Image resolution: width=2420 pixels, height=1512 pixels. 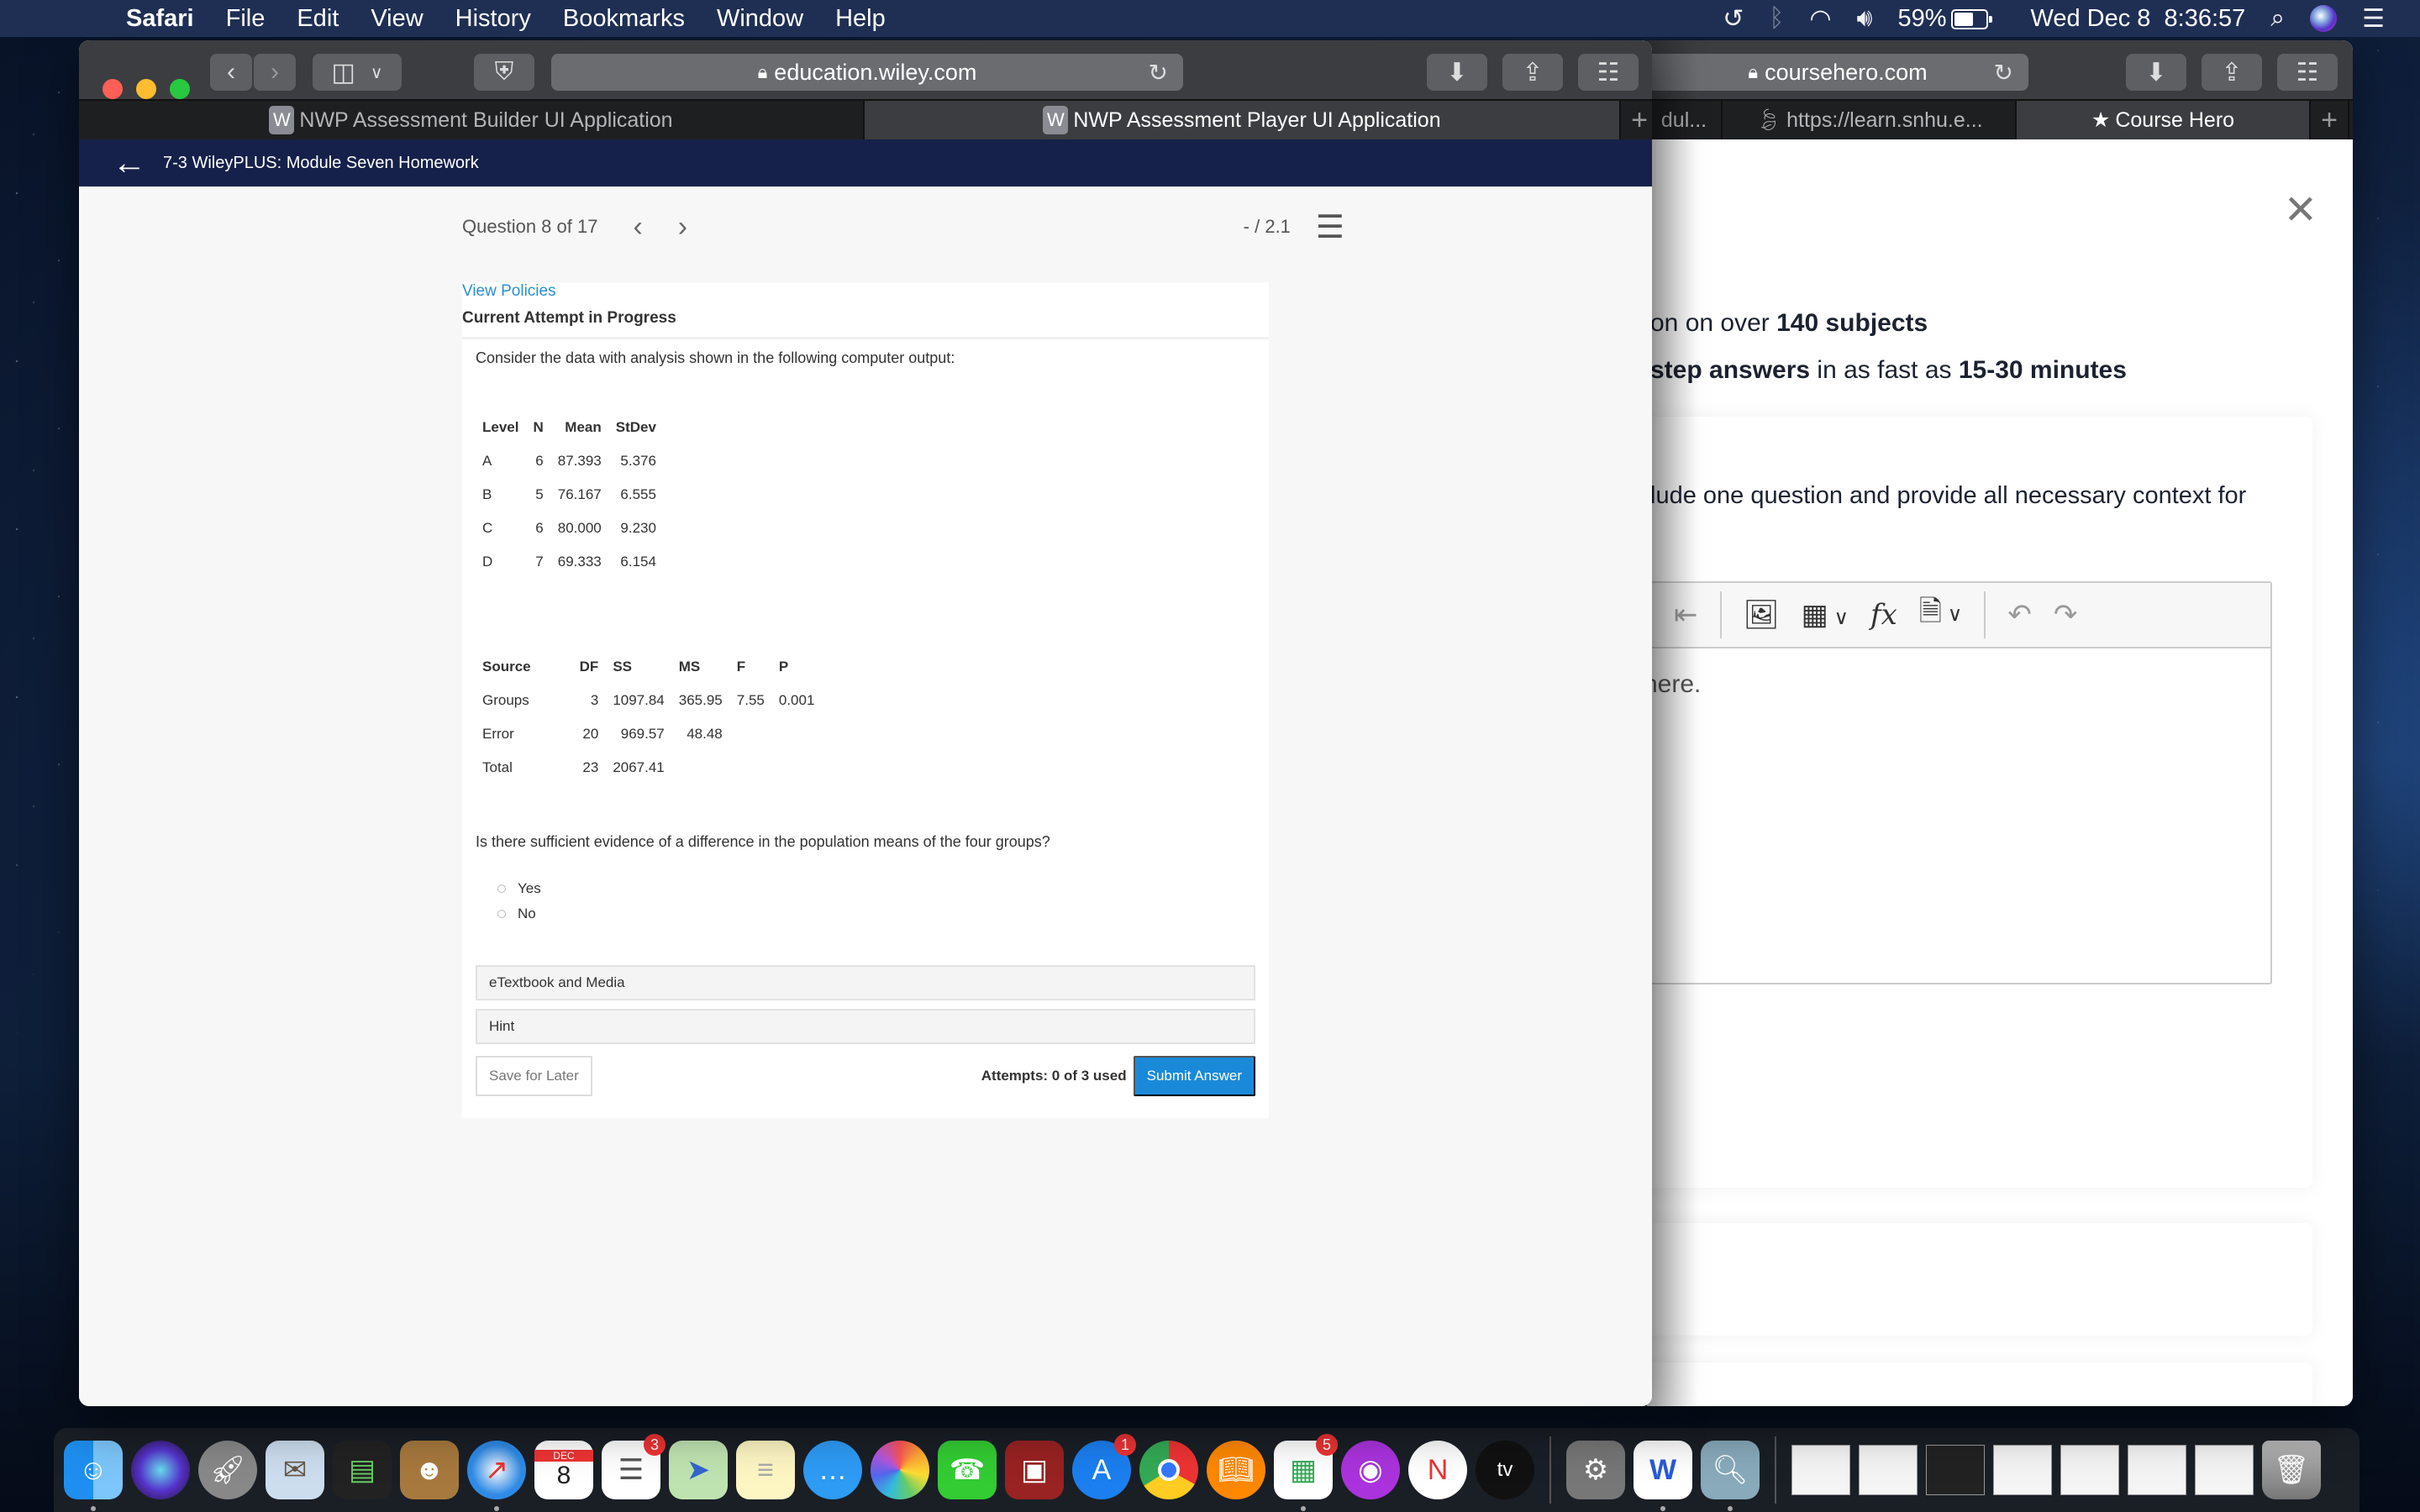 I want to click on dock-books: 📖︎, so click(x=1236, y=1470).